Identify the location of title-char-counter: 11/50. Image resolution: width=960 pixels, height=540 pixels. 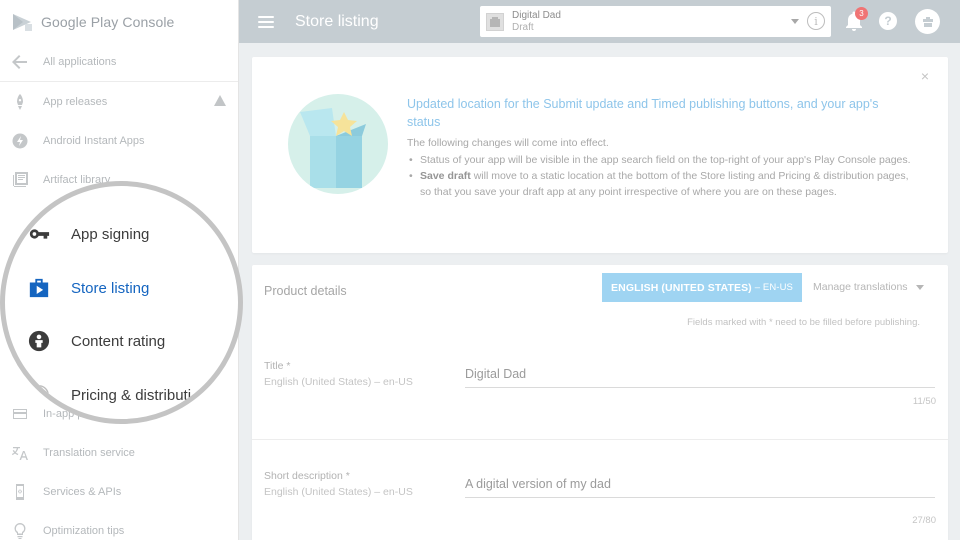
(924, 401).